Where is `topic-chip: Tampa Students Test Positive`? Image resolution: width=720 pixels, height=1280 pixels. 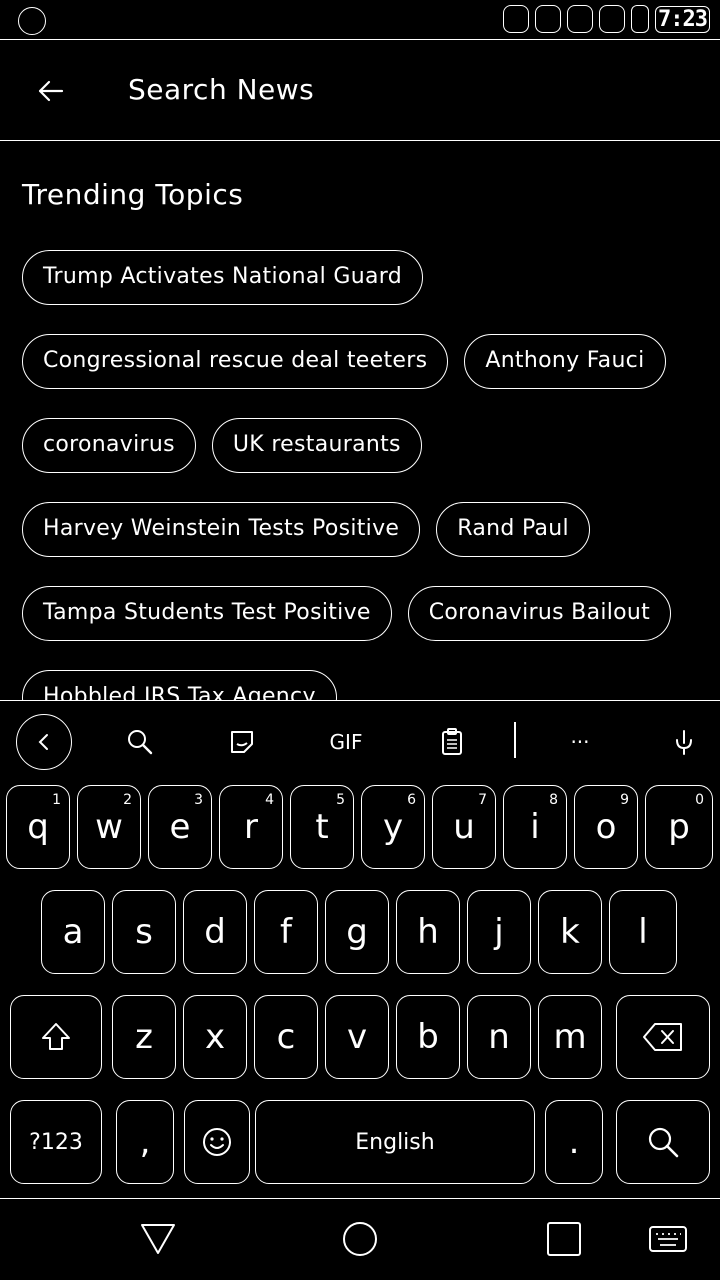
topic-chip: Tampa Students Test Positive is located at coordinates (207, 613).